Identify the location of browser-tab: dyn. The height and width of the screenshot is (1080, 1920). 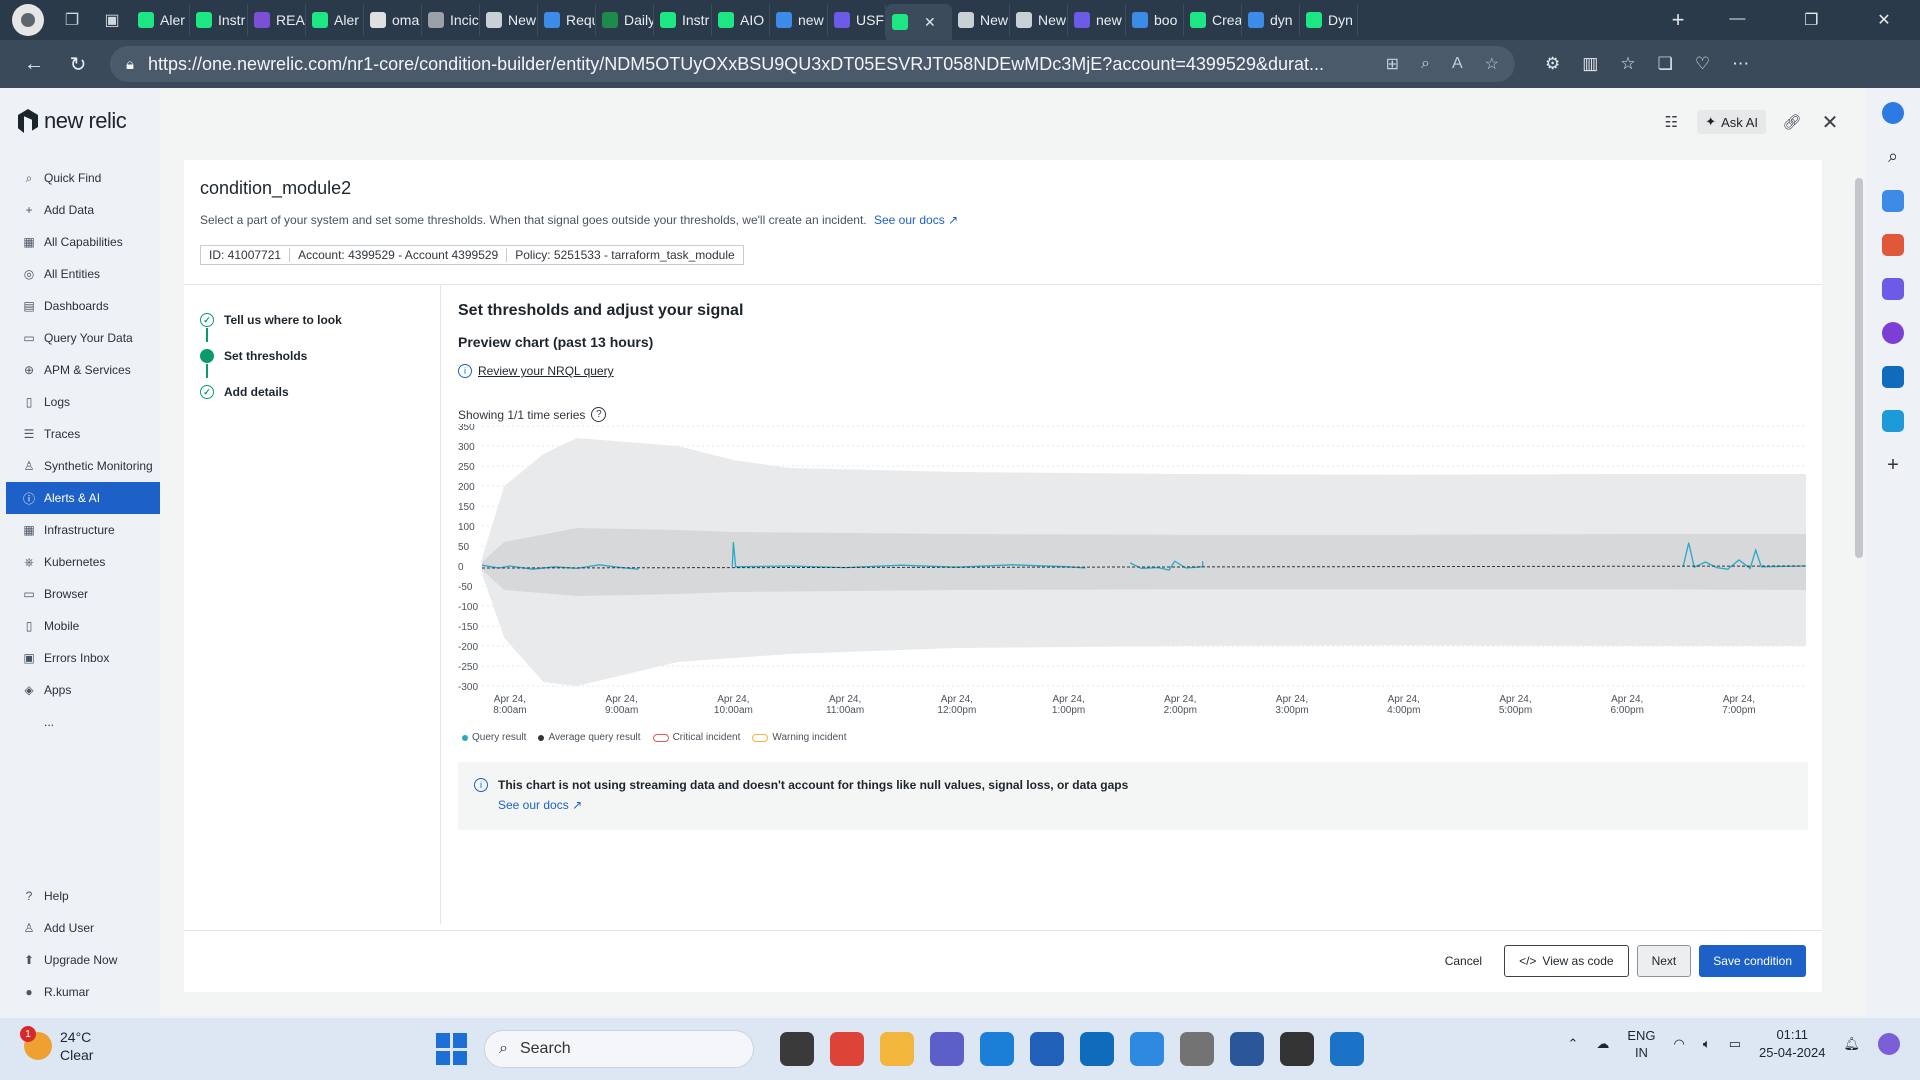
(1271, 20).